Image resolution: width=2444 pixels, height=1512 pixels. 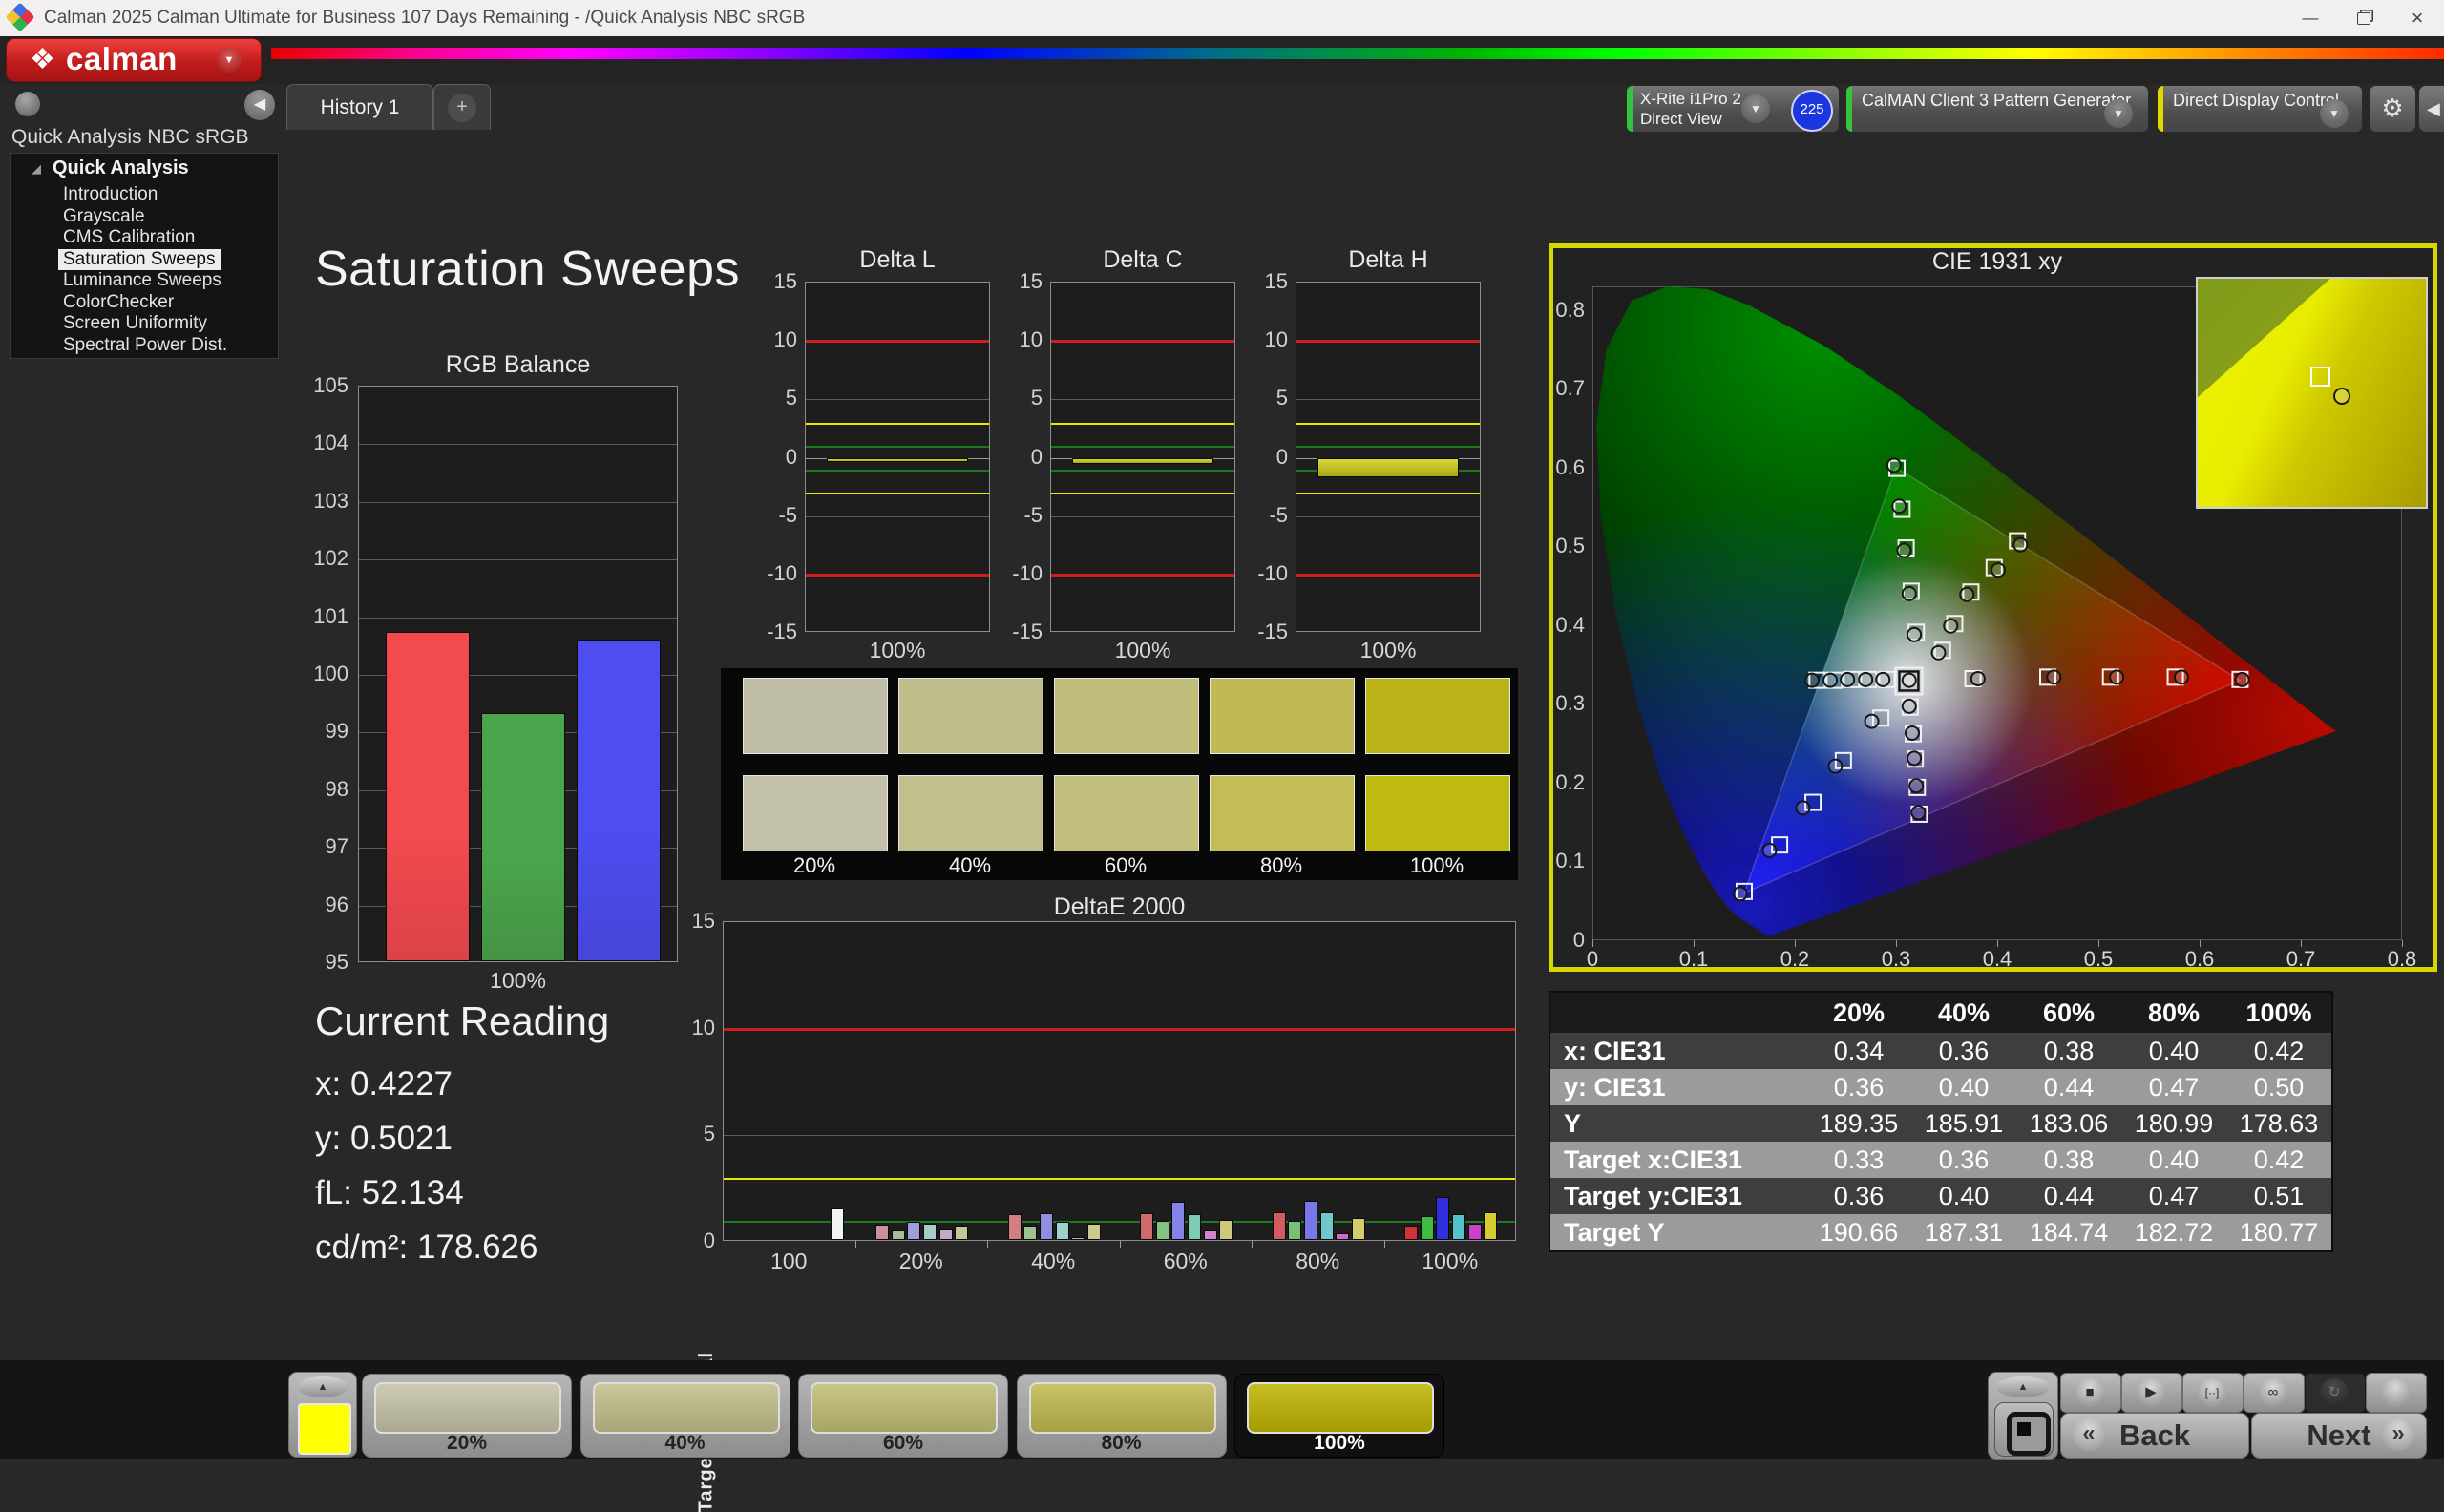 I want to click on table-header-cell: 60%, so click(x=2069, y=1013).